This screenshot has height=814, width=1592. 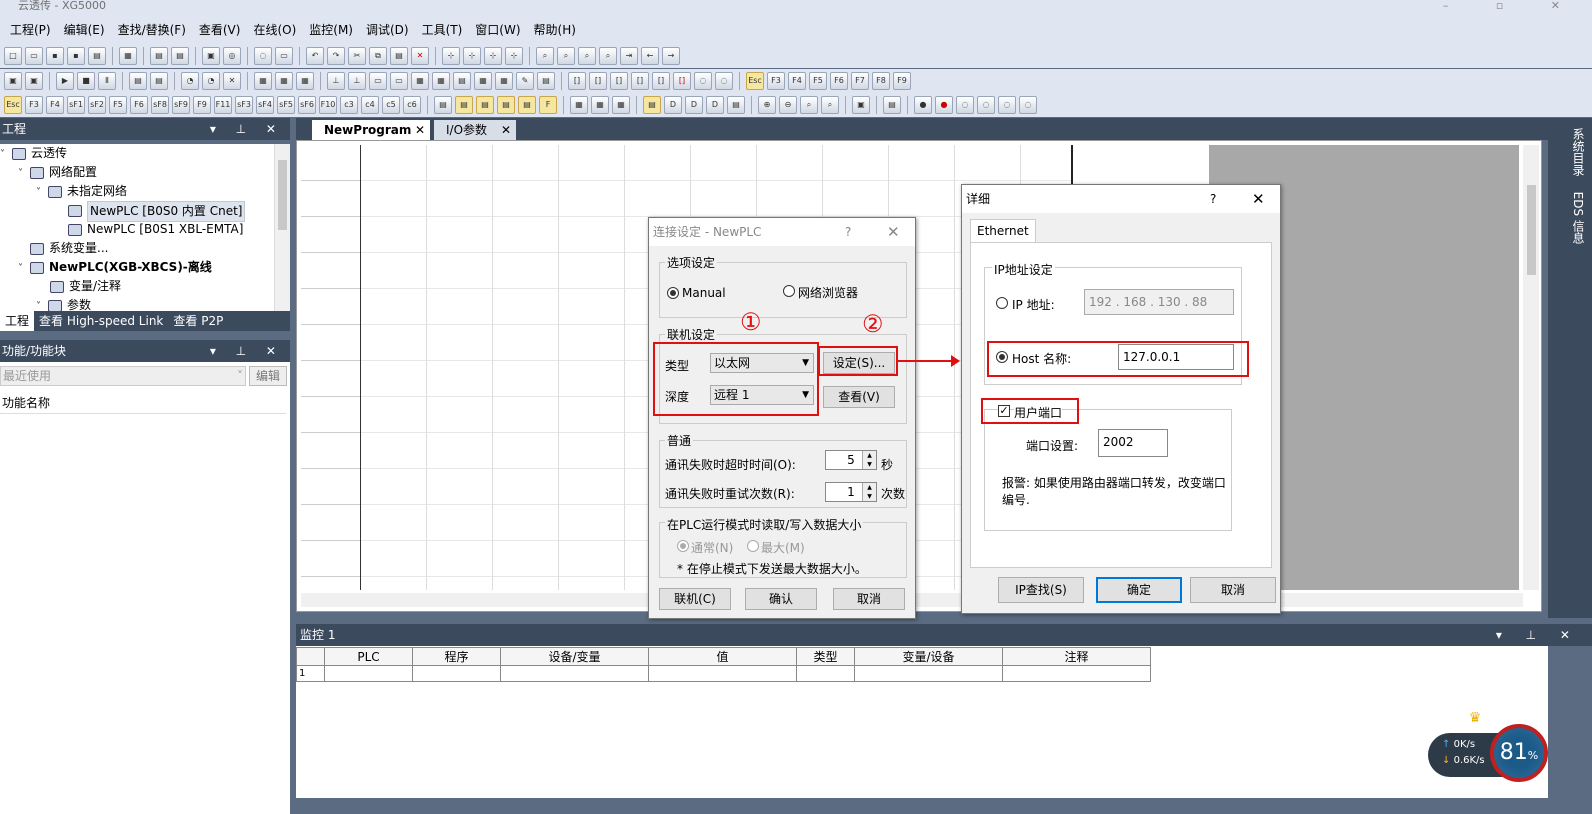 I want to click on detail-cancel-button: 取消, so click(x=1233, y=590).